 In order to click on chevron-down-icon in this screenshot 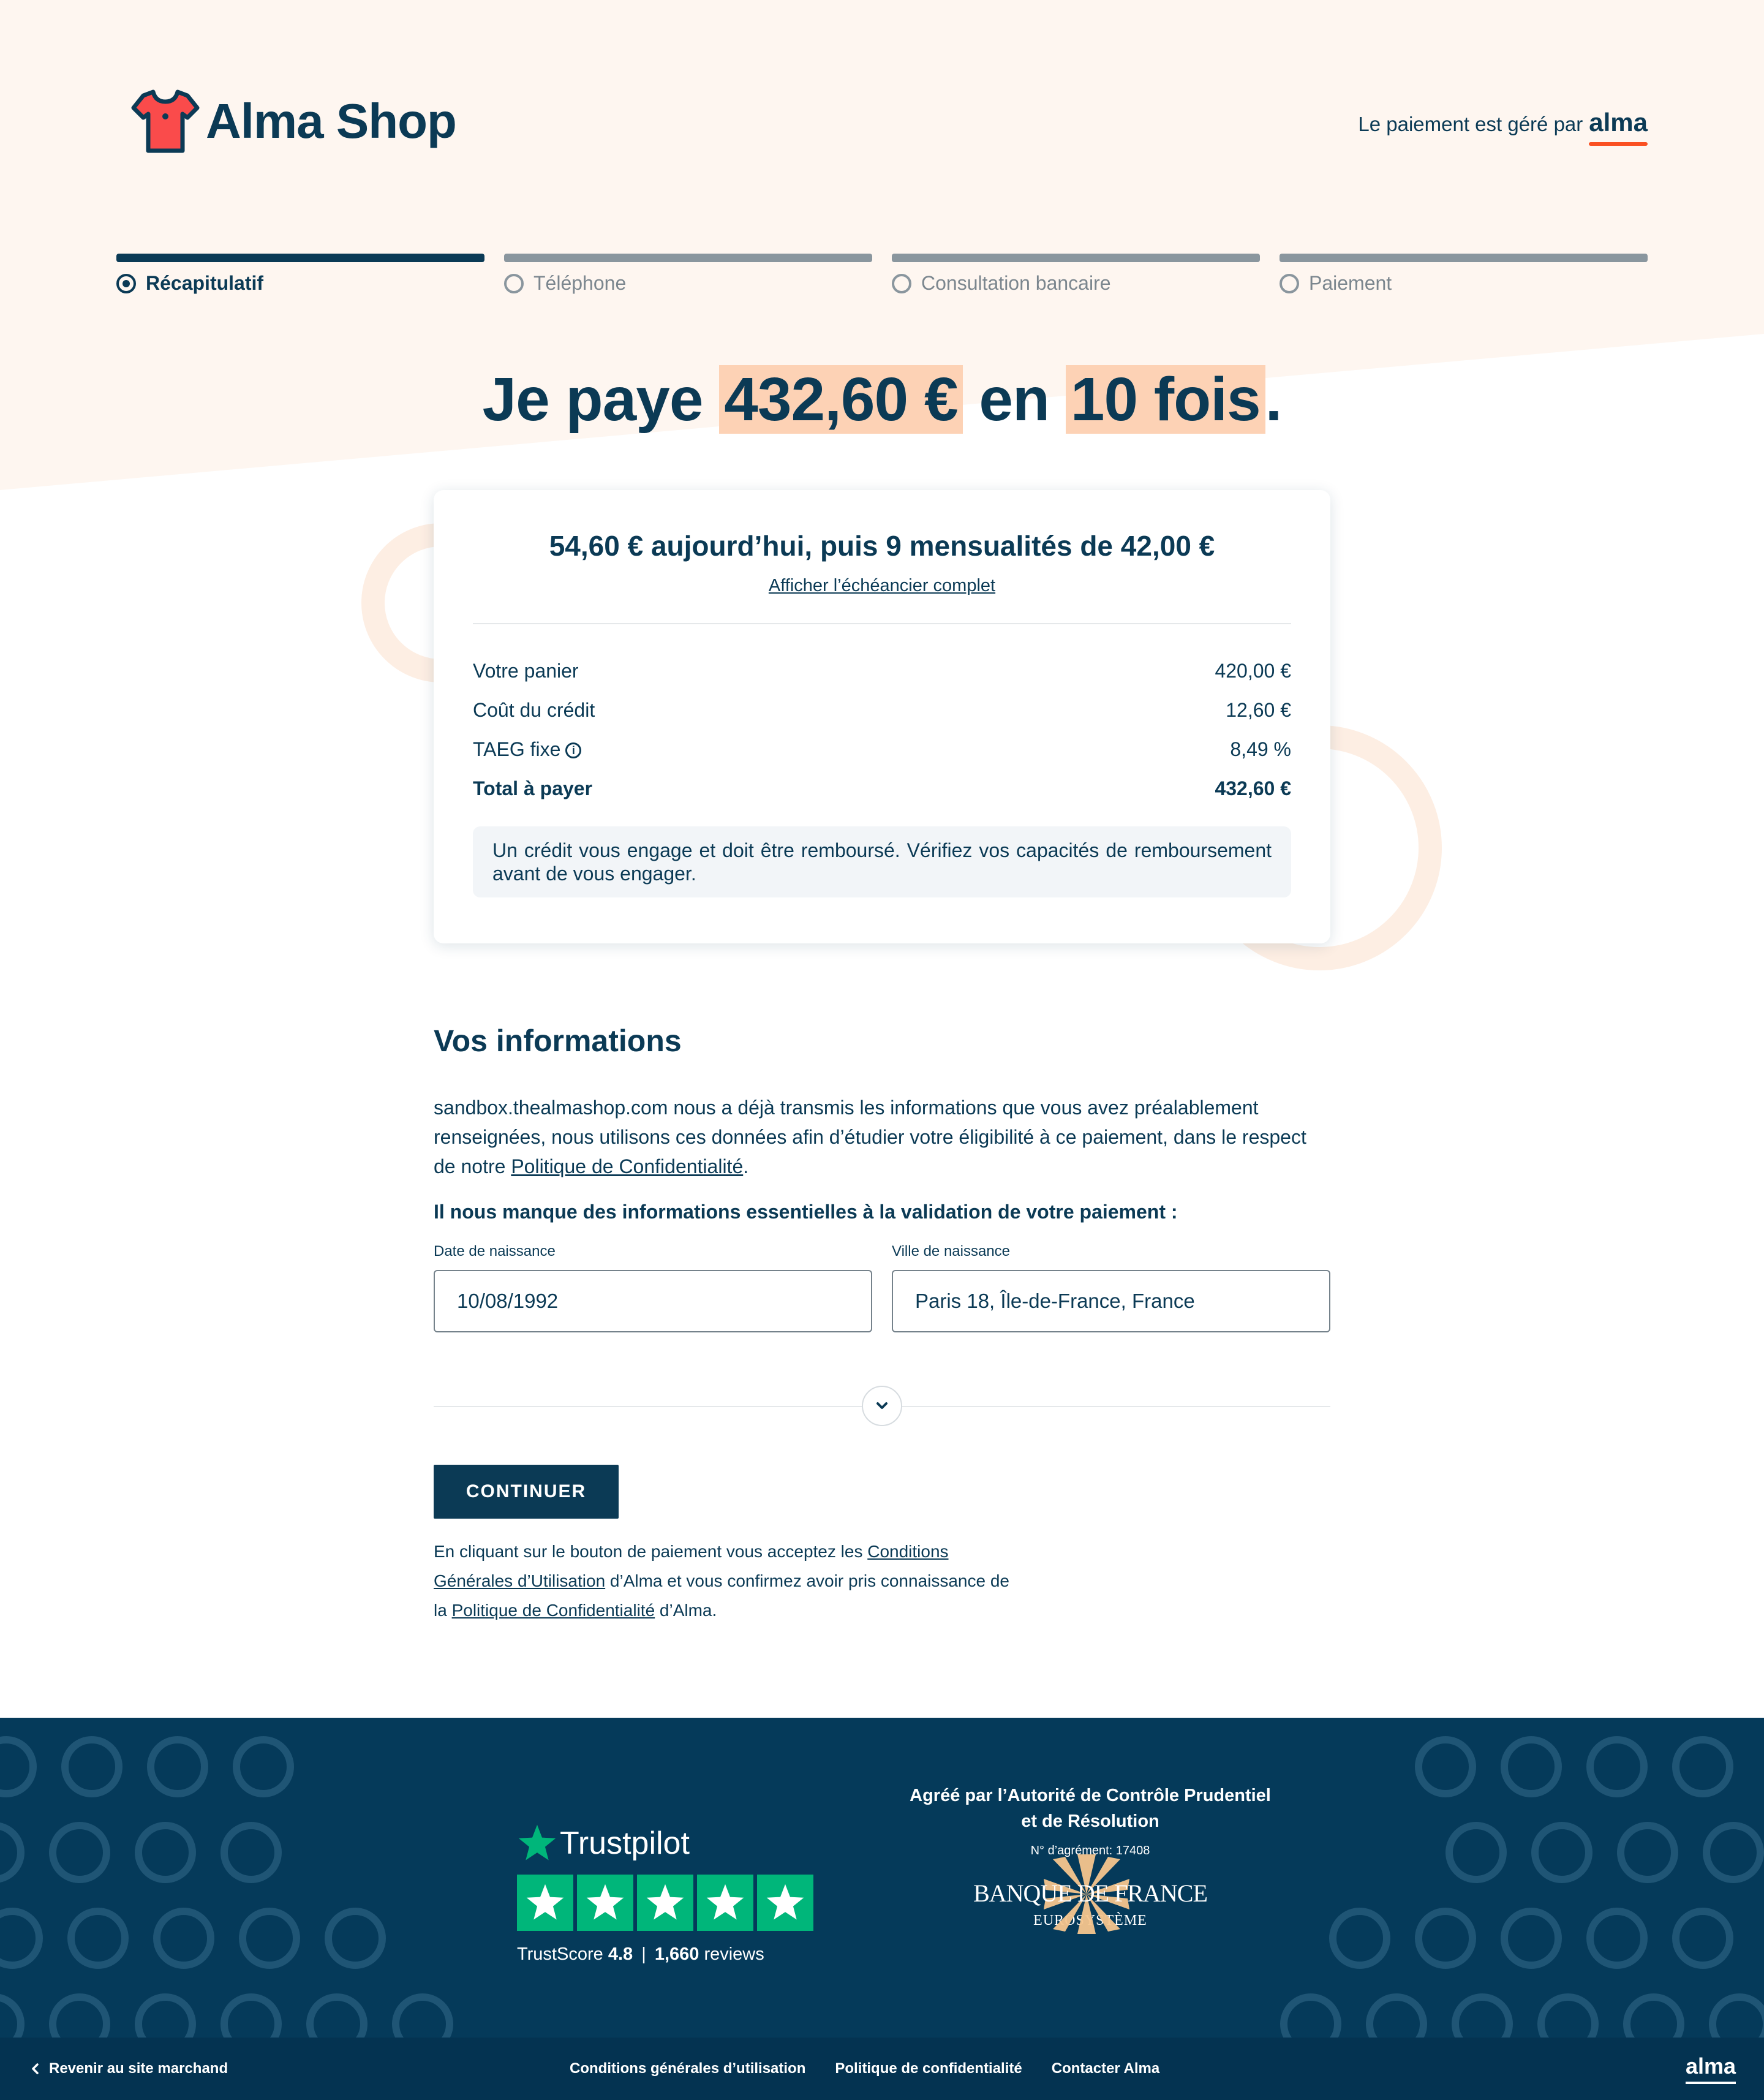, I will do `click(882, 1405)`.